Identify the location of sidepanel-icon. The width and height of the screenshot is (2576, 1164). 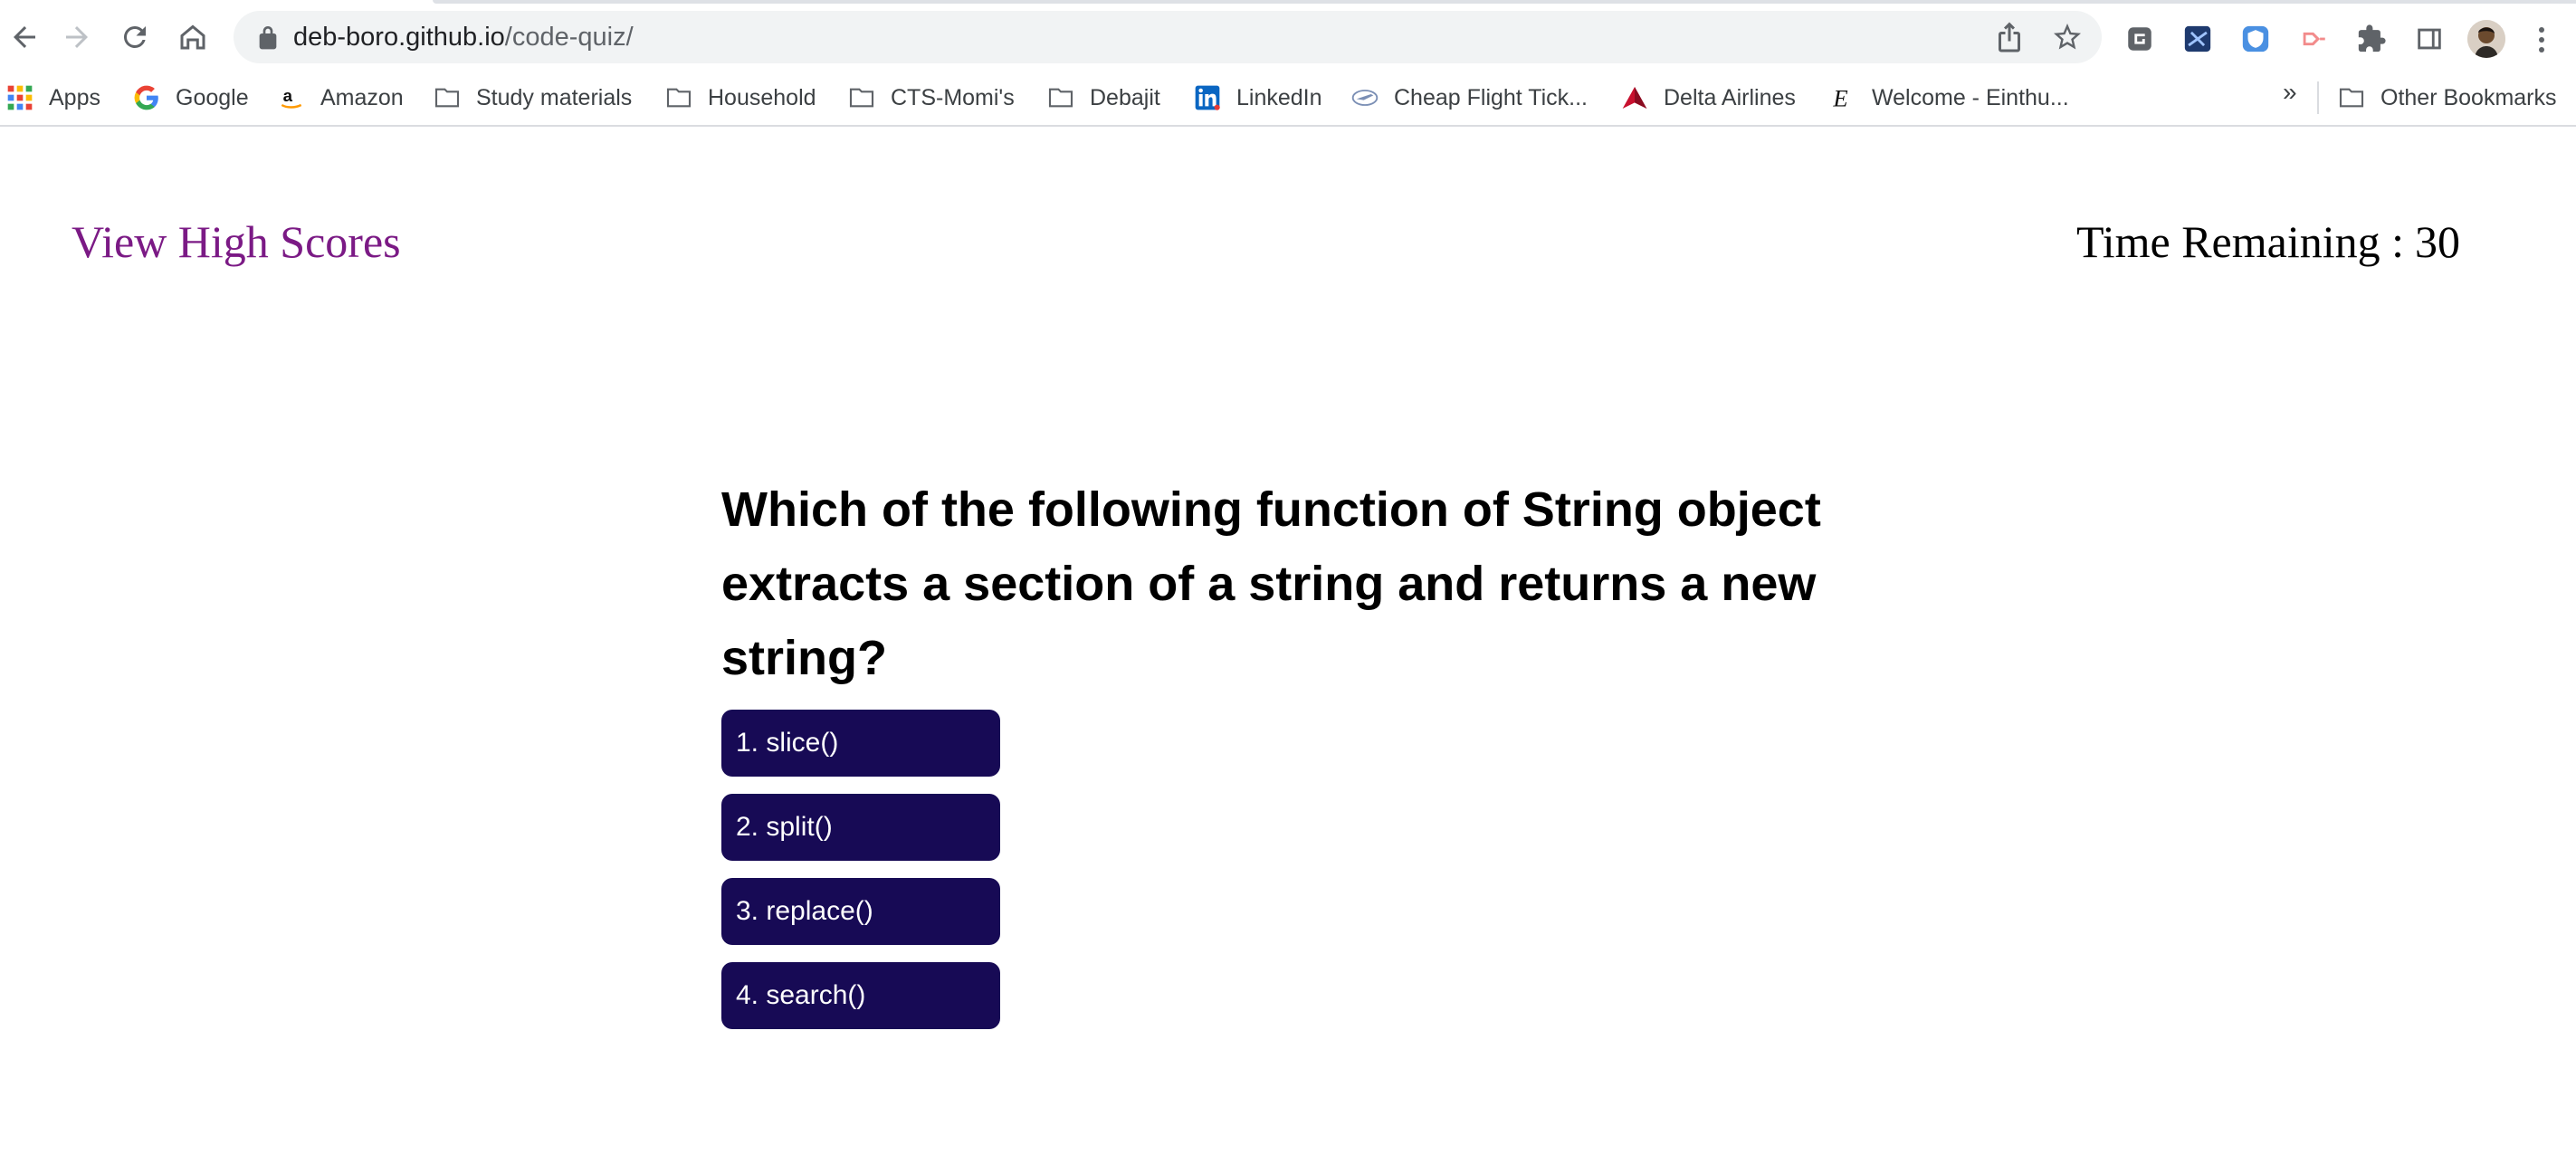
(2430, 39).